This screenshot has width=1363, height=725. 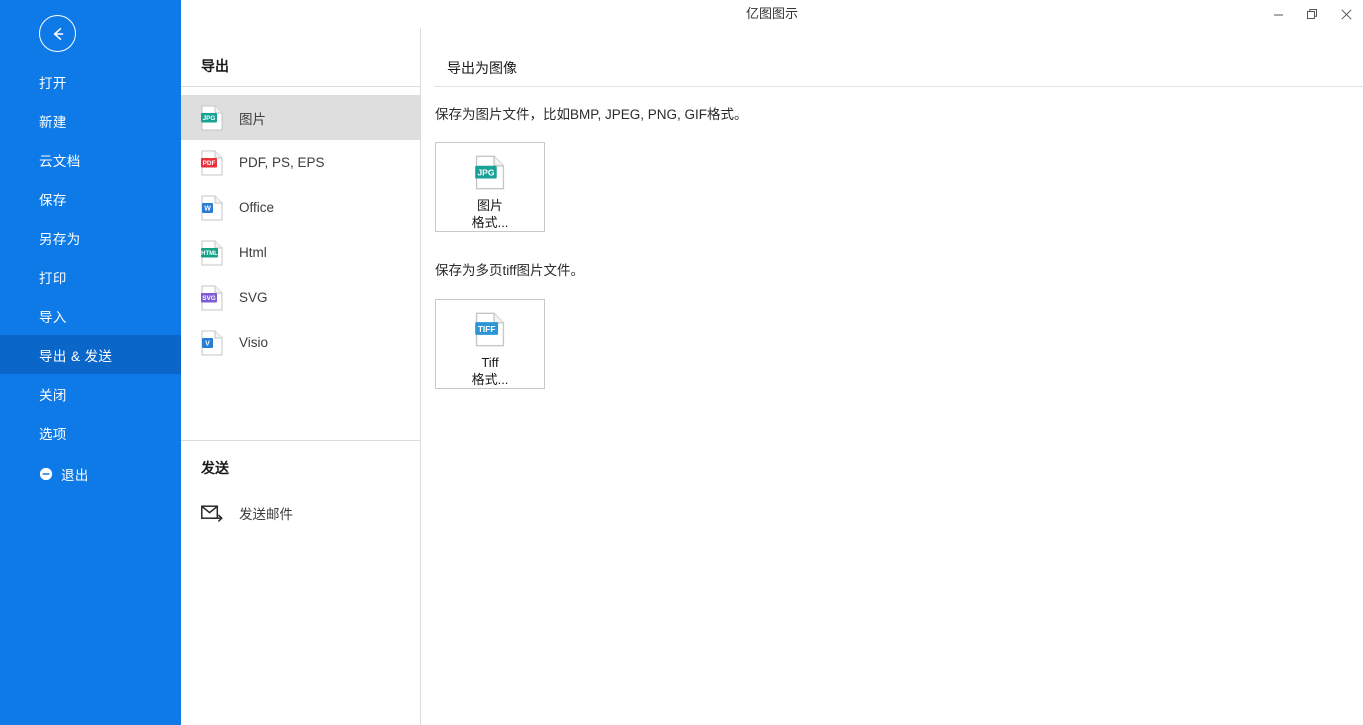 I want to click on rail-item-label: 另存为, so click(x=60, y=239).